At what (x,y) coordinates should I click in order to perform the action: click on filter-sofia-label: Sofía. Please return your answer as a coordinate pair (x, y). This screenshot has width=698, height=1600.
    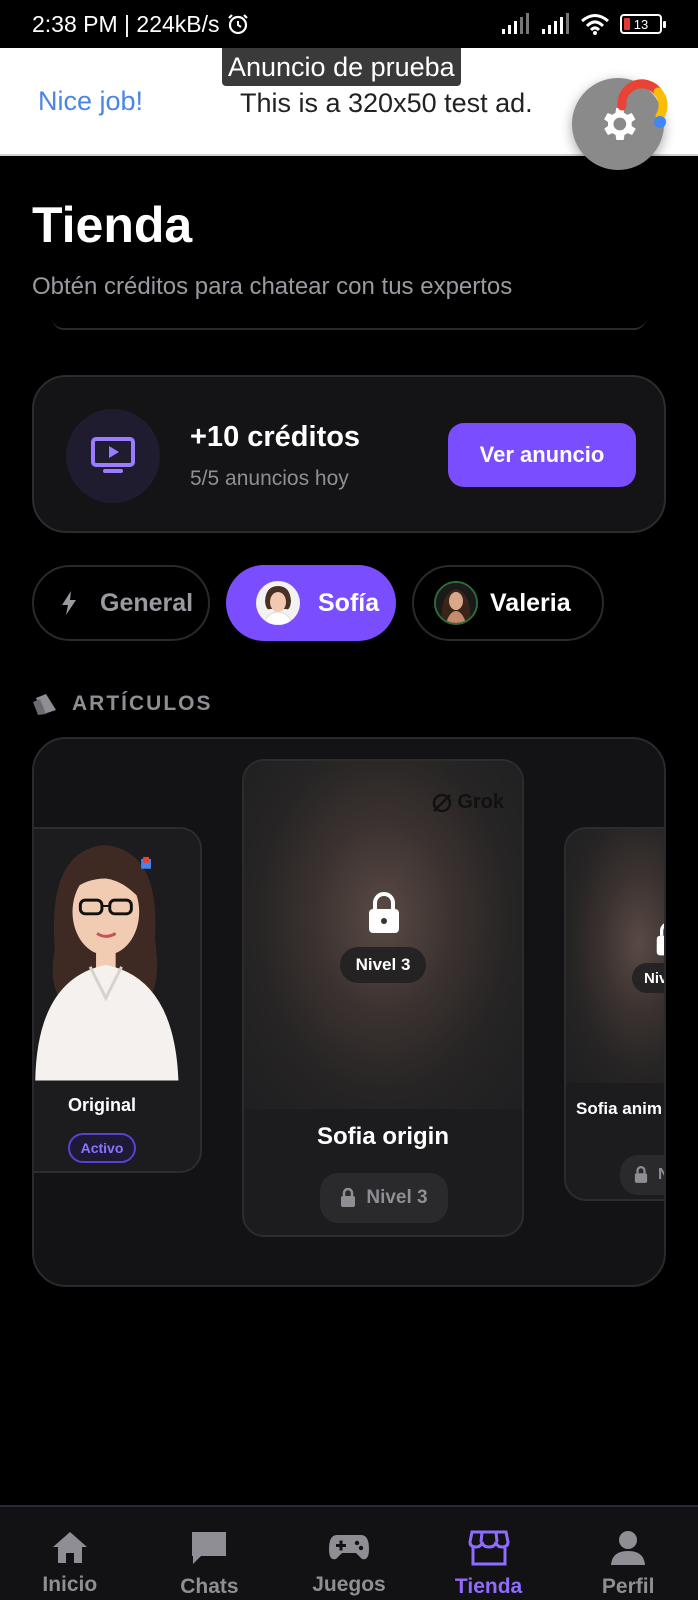
    Looking at the image, I should click on (349, 602).